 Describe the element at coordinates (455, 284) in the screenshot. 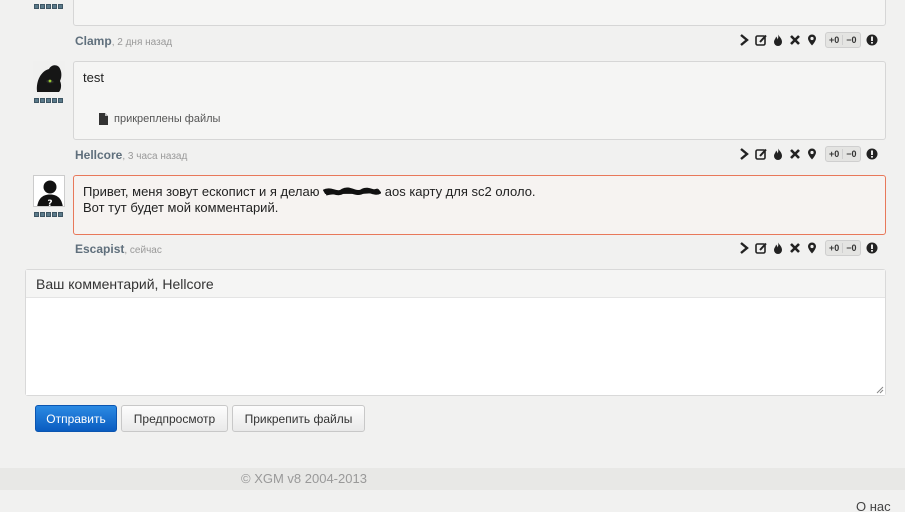

I see `comment-form-heading: Ваш комментарий, Hellcore` at that location.